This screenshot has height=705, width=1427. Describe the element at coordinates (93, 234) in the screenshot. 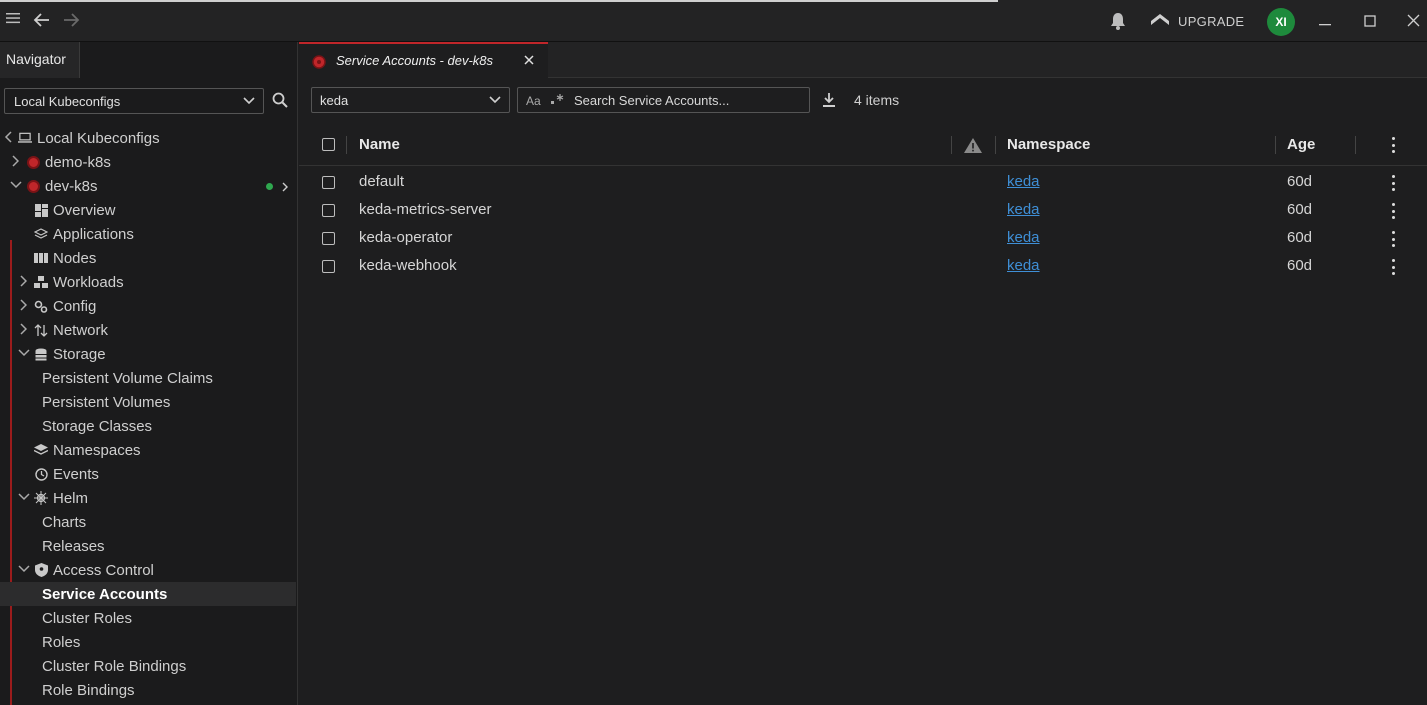

I see `tree-label: Applications` at that location.